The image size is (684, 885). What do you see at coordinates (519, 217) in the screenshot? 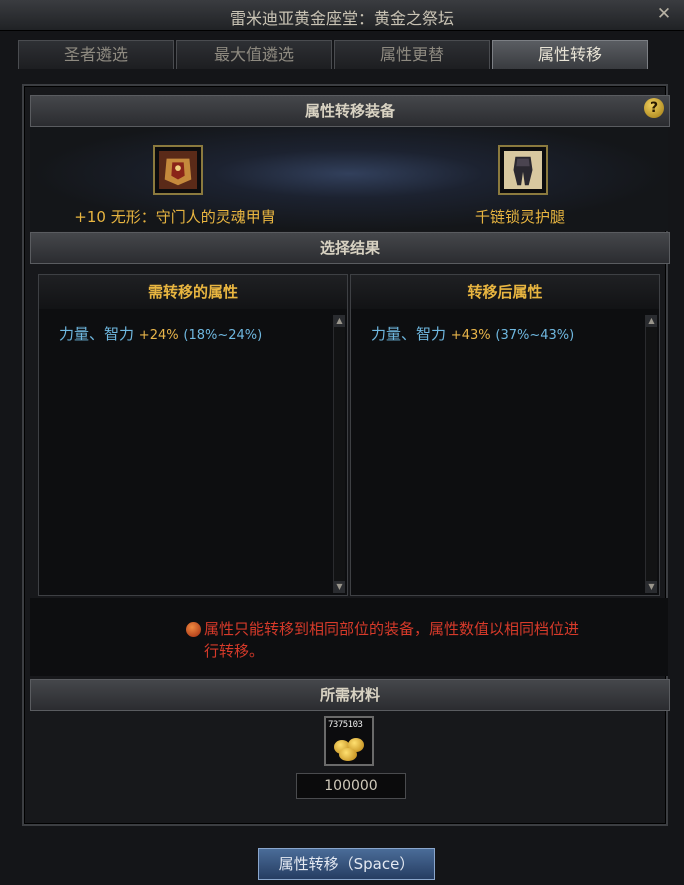
I see `target-item-name: 千链锁灵护腿` at bounding box center [519, 217].